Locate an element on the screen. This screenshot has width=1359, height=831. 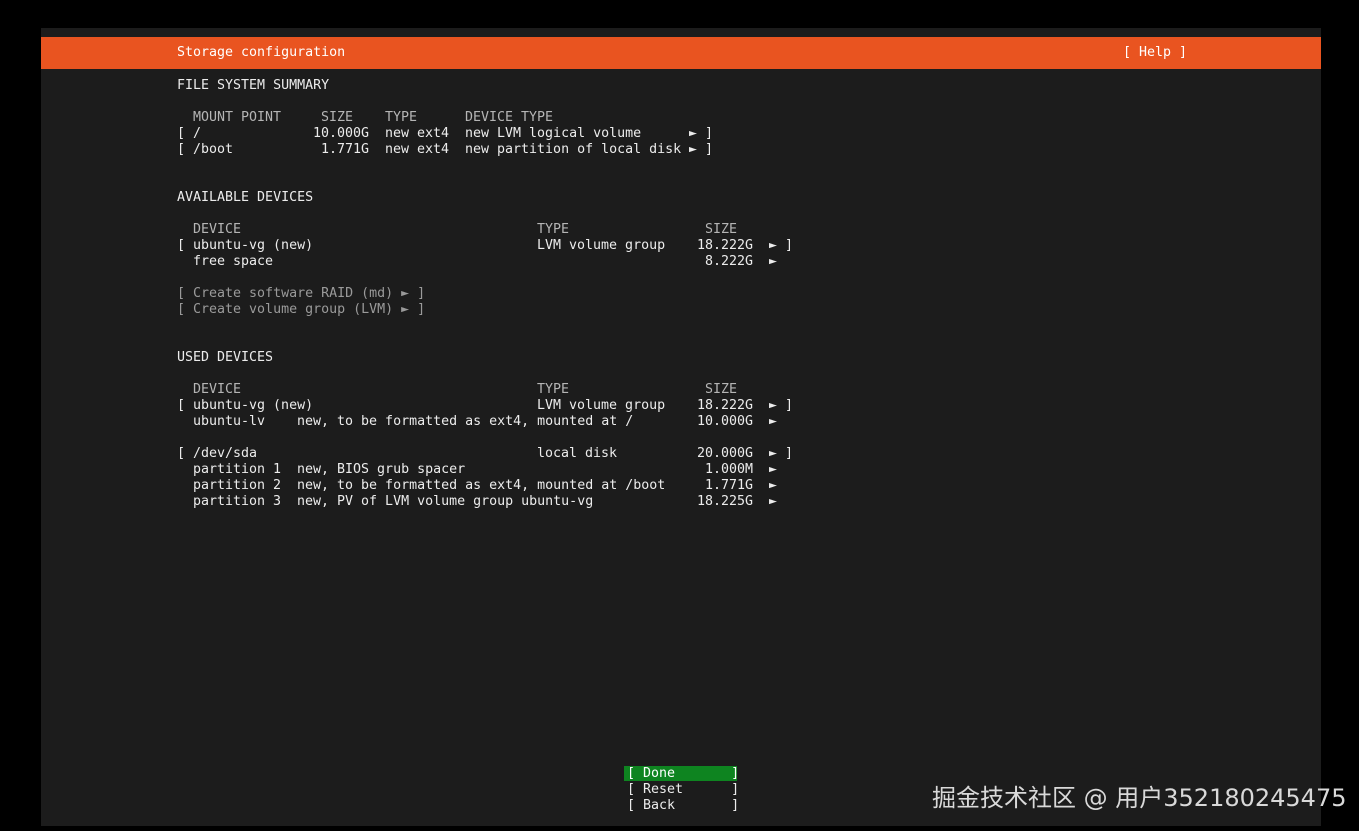
watermark: 掘金技术社区 @ 用户352180245475 is located at coordinates (1139, 798).